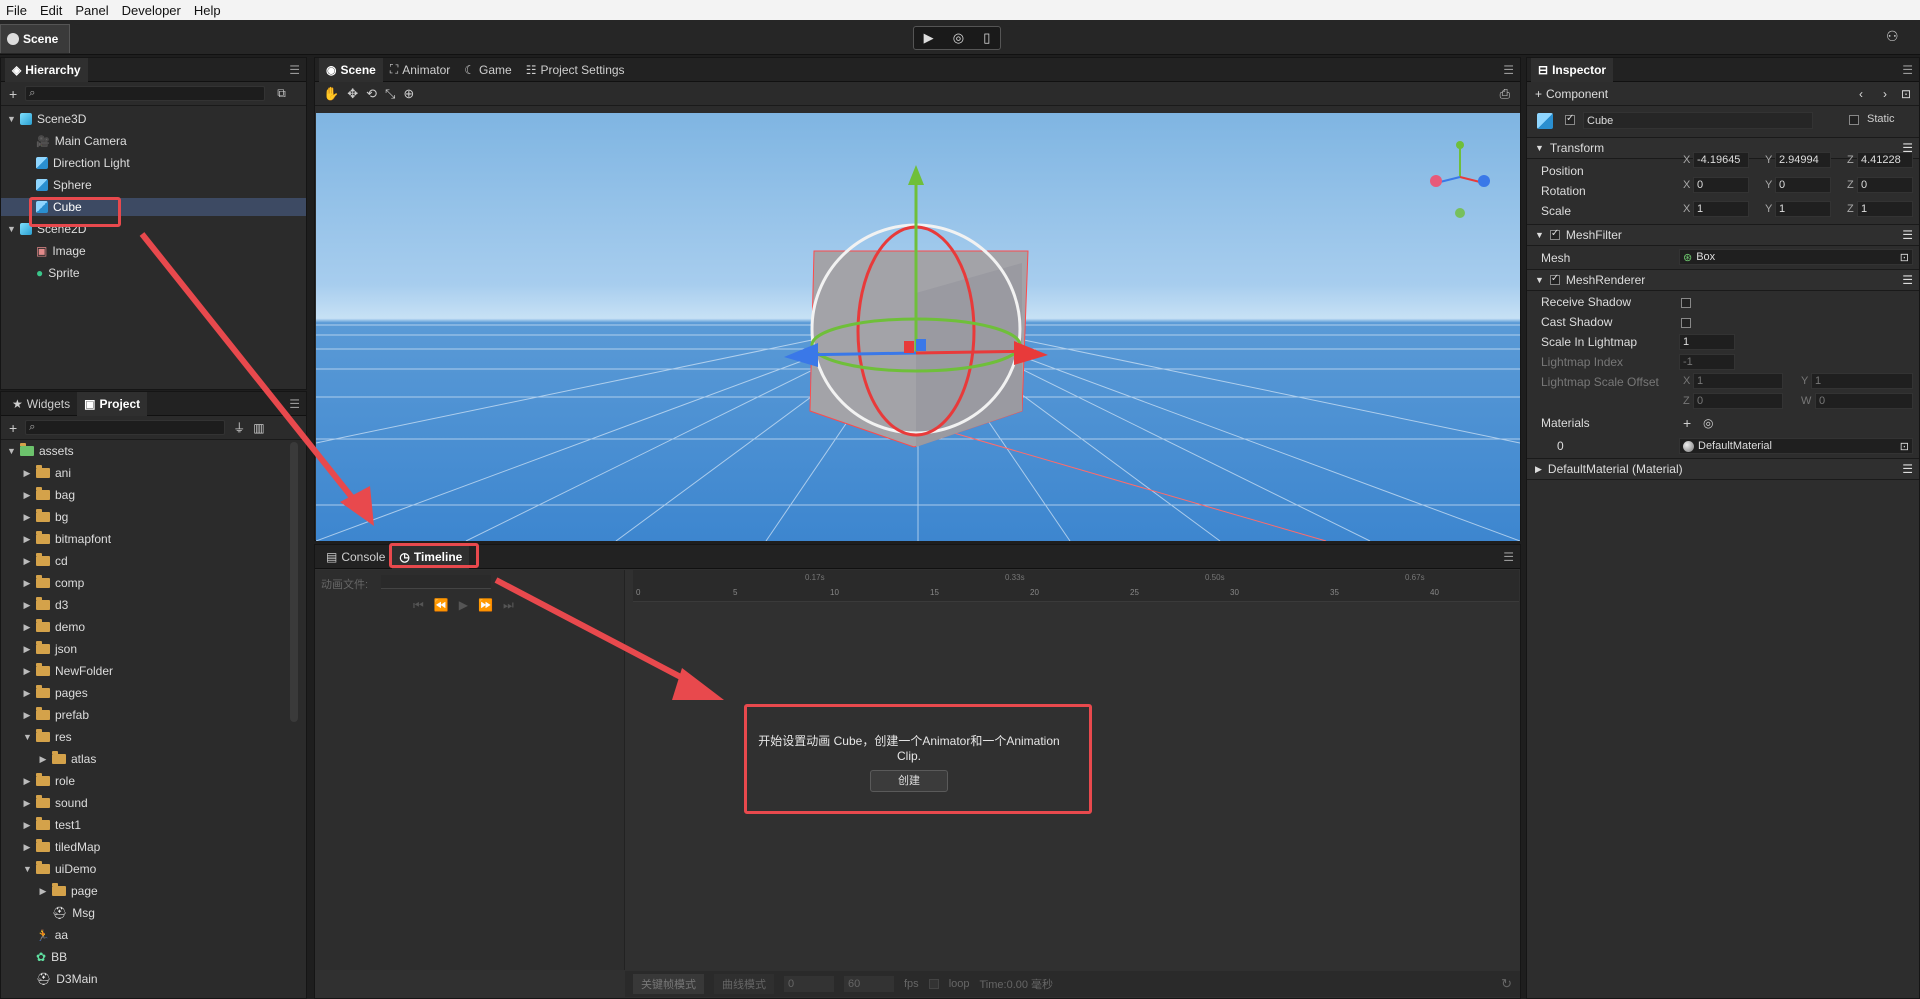  I want to click on scale-y-field: 1, so click(1803, 209).